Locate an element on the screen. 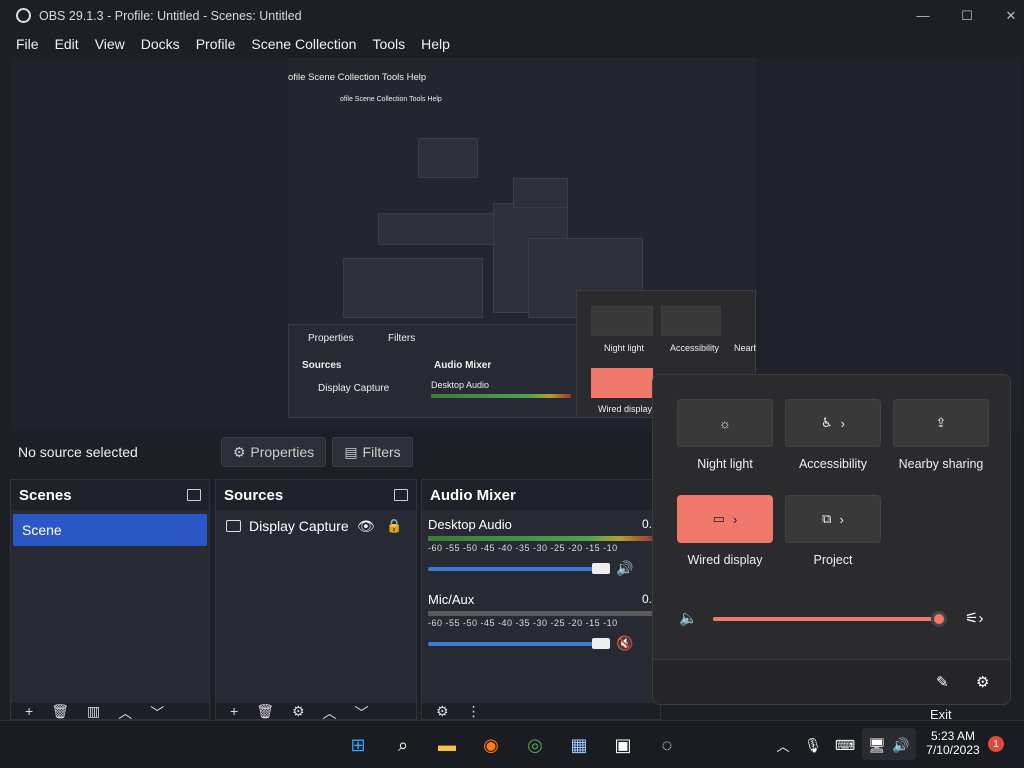 This screenshot has width=1024, height=768. share-icon: ⇪ is located at coordinates (941, 422).